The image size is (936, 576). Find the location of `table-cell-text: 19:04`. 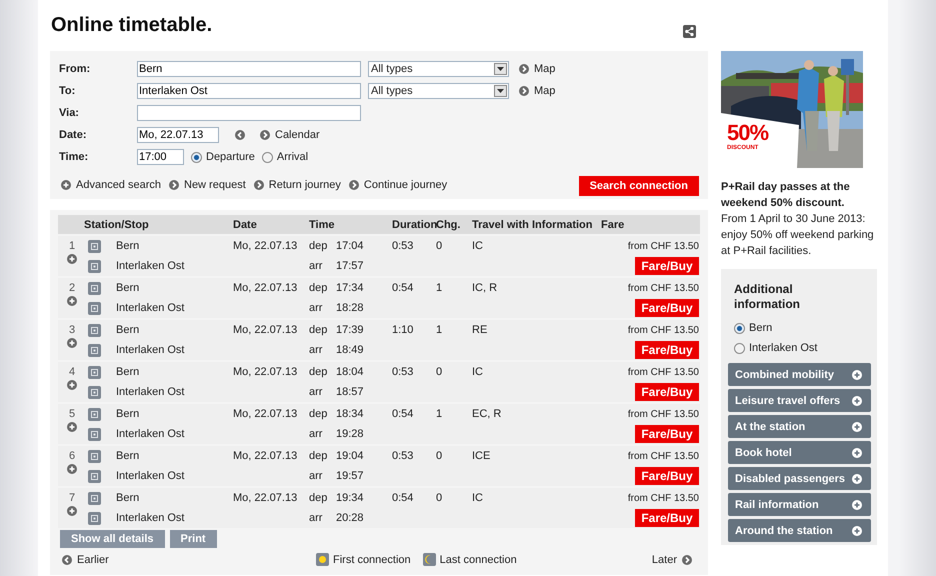

table-cell-text: 19:04 is located at coordinates (350, 456).